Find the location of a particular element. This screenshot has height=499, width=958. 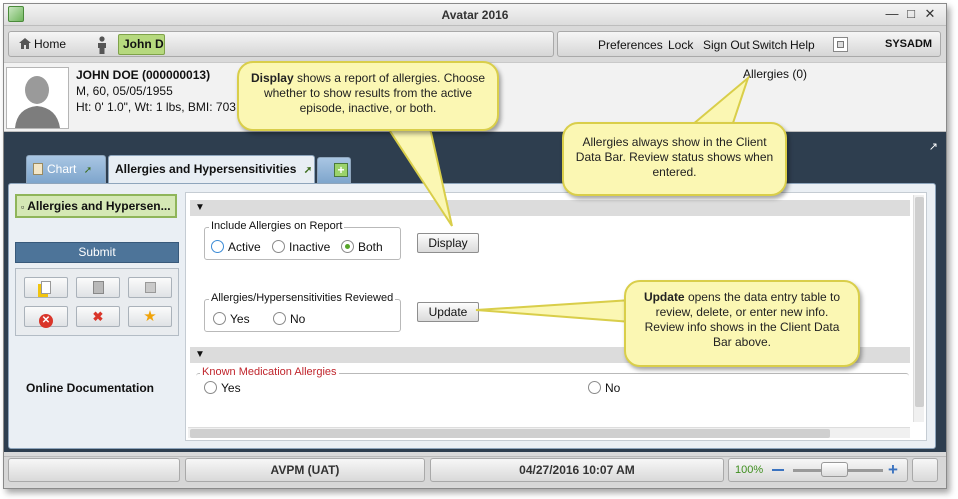

horizontal-scrollbar is located at coordinates (549, 432).